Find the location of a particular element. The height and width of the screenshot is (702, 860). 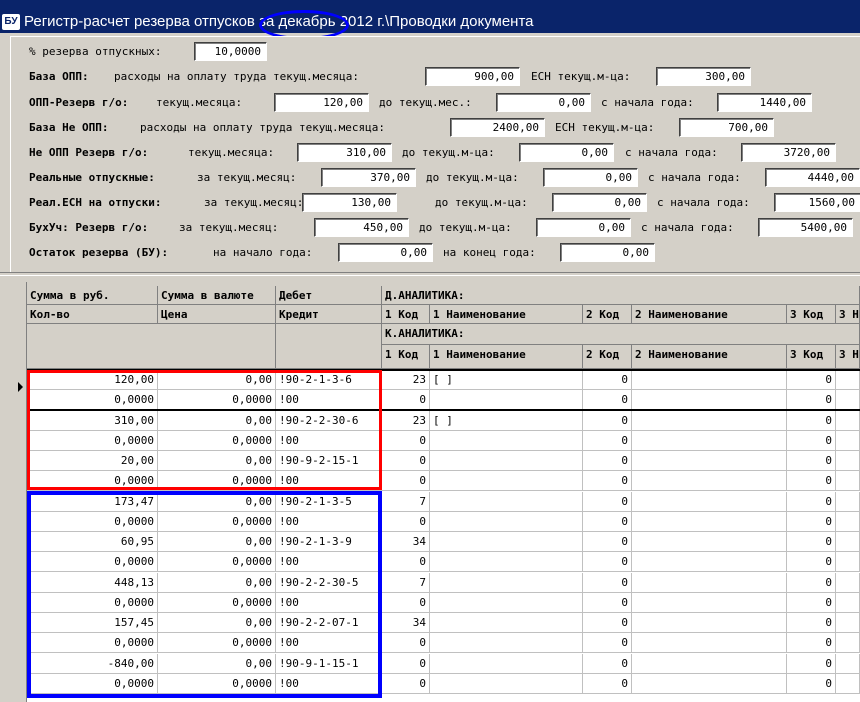

col-debit: Дебет is located at coordinates (329, 295).